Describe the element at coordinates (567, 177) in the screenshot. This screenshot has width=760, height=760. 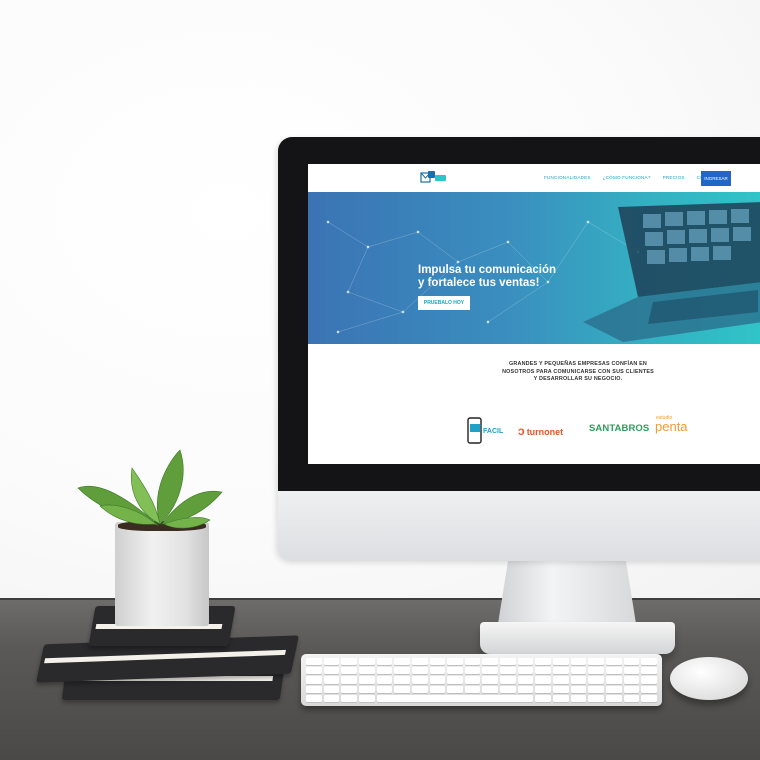
I see `nav-link-funcionalidades: FUNCIONALIDADES` at that location.